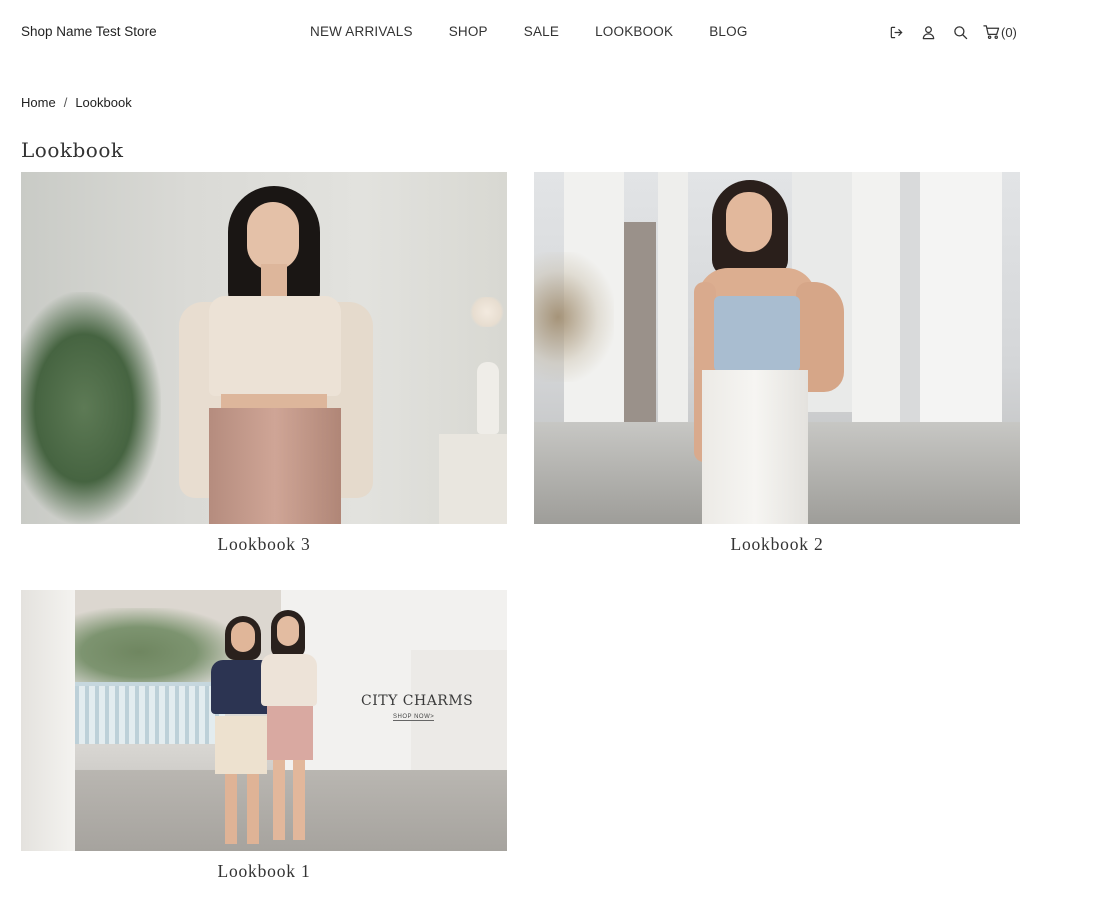 The image size is (1095, 911). I want to click on main-nav: NEW ARRIVALS SHOP SALE LOOKBOOK BLOG, so click(529, 31).